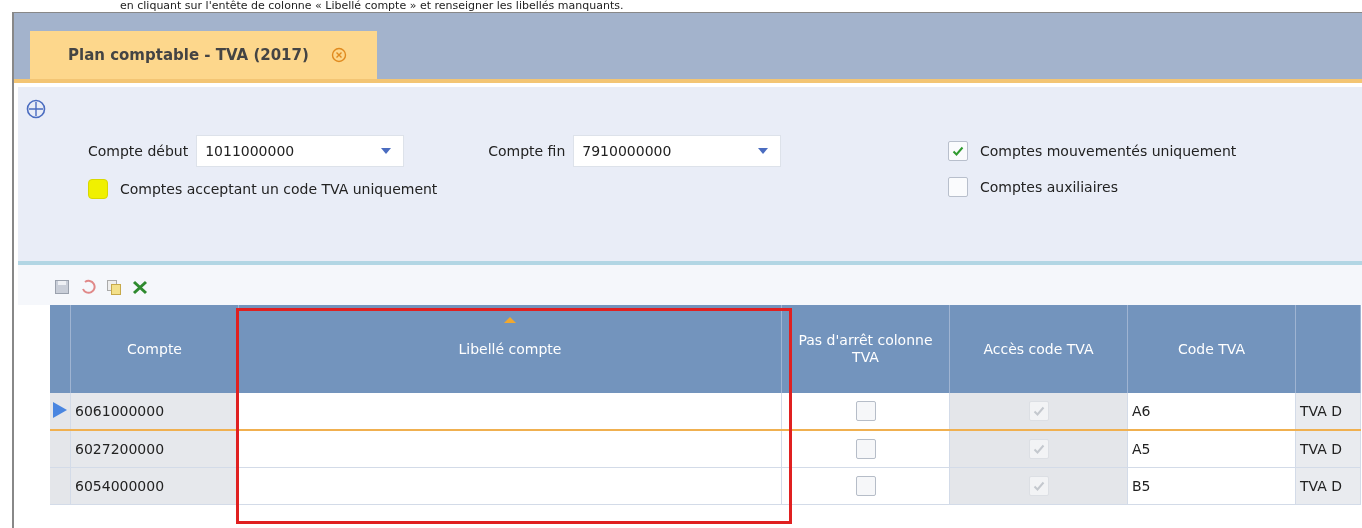 This screenshot has width=1362, height=528. Describe the element at coordinates (527, 151) in the screenshot. I see `field-label: Compte fin` at that location.